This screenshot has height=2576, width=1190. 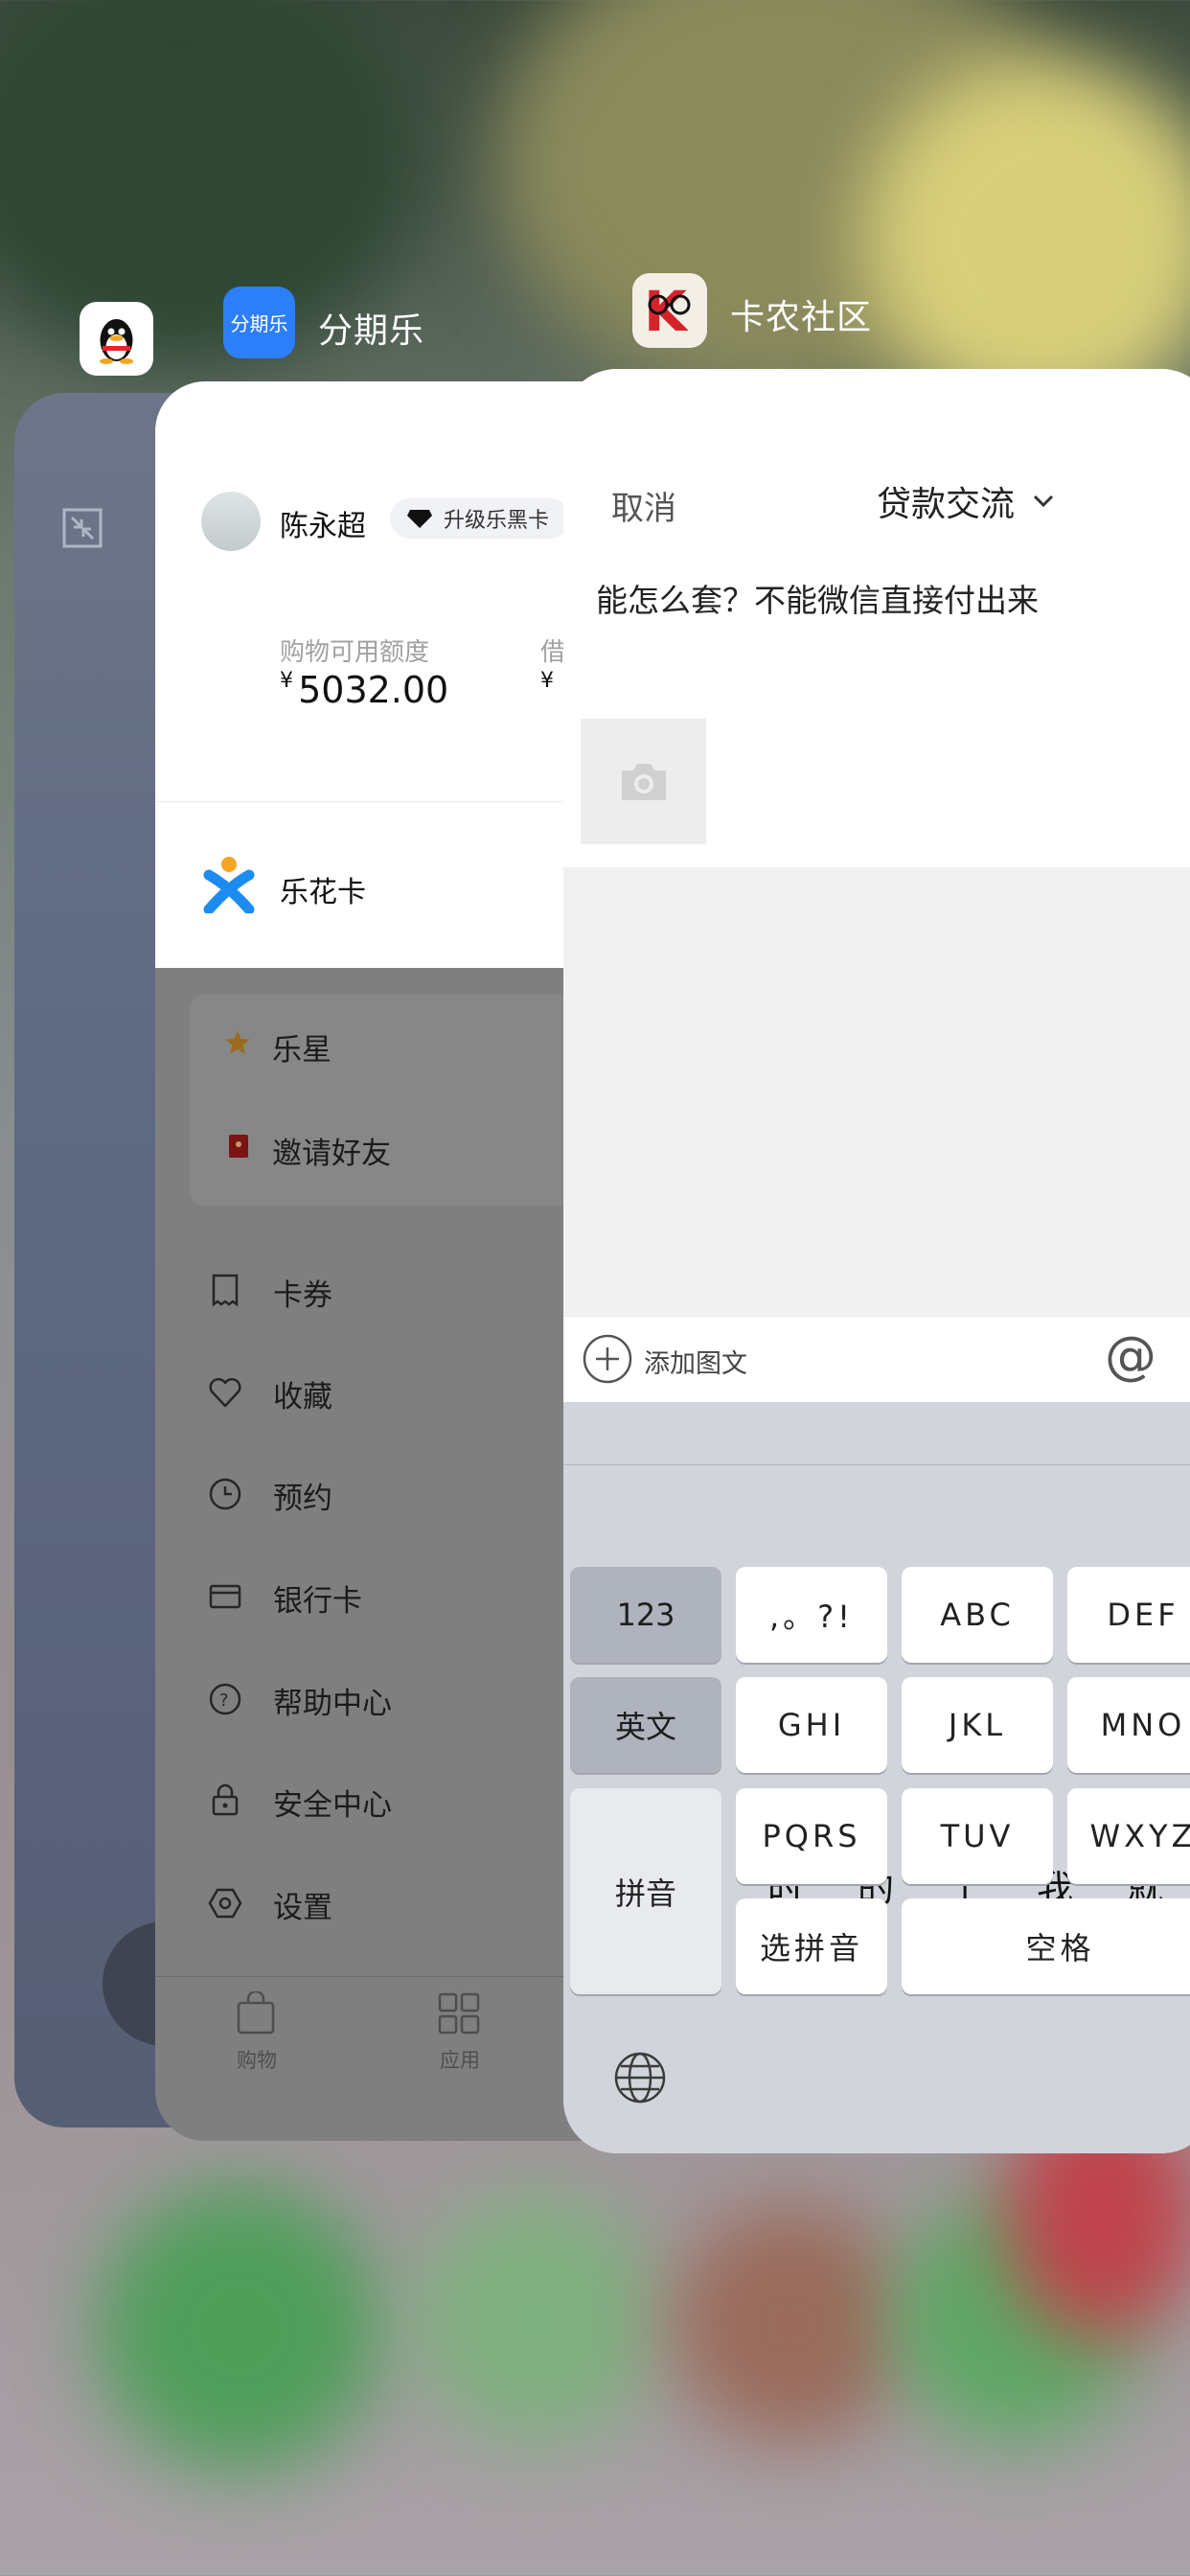 What do you see at coordinates (553, 652) in the screenshot?
I see `loan-label: 借` at bounding box center [553, 652].